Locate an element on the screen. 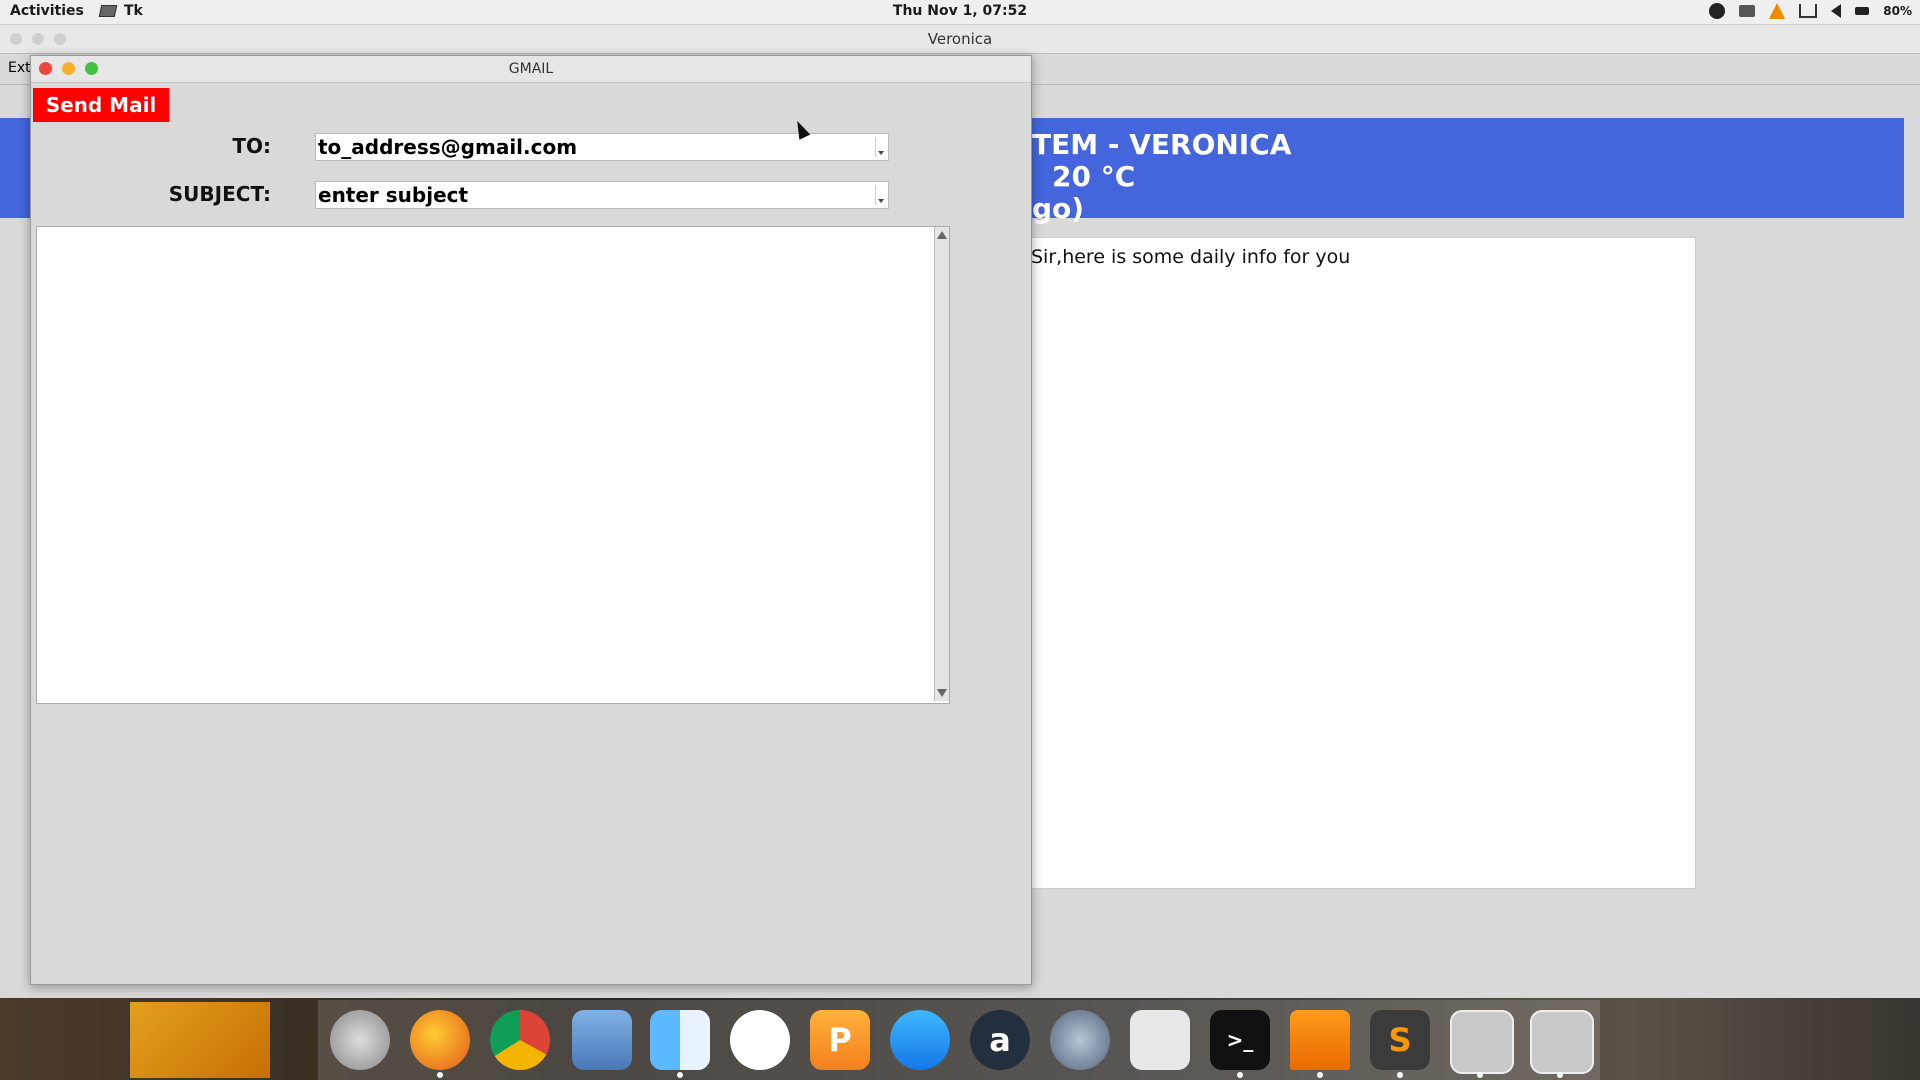 This screenshot has height=1080, width=1920. send-mail-button: Send Mail is located at coordinates (101, 105).